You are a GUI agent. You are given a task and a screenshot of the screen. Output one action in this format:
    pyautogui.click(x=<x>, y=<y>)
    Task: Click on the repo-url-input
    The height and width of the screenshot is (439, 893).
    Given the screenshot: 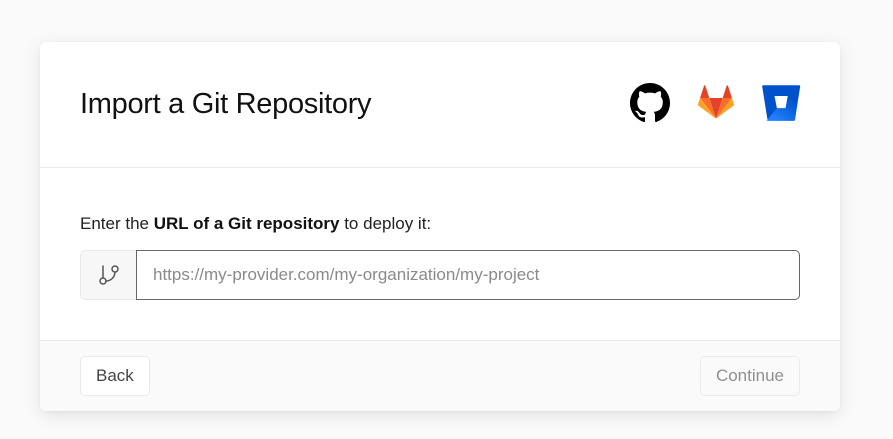 What is the action you would take?
    pyautogui.click(x=468, y=275)
    